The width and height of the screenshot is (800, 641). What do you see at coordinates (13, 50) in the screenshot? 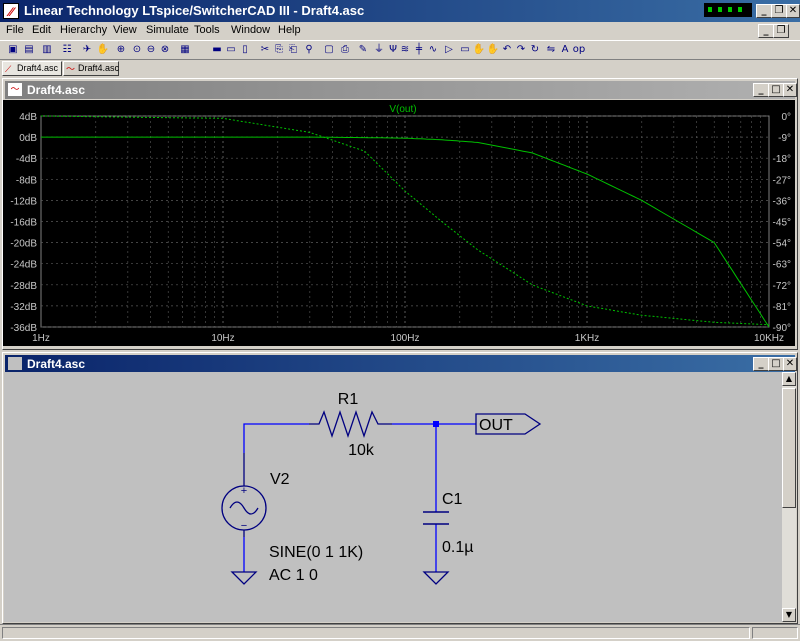
I see `new-schematic-icon: ▣` at bounding box center [13, 50].